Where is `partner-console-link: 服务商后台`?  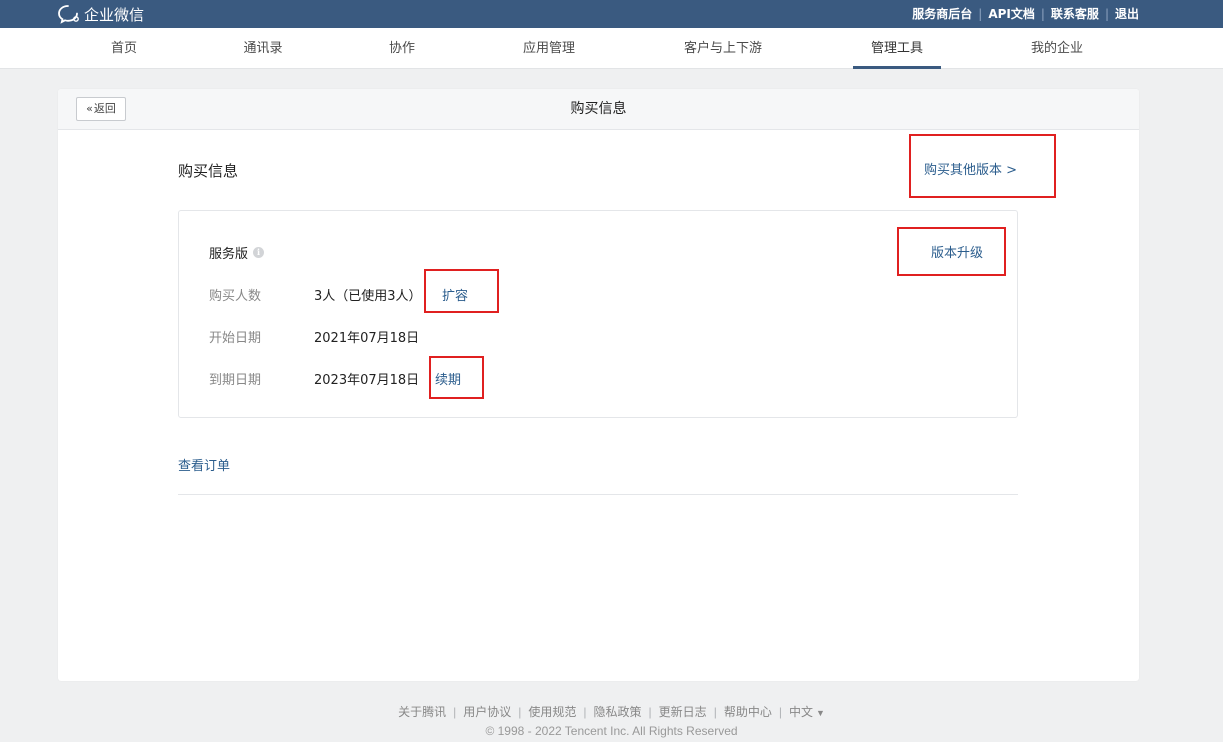 partner-console-link: 服务商后台 is located at coordinates (942, 13).